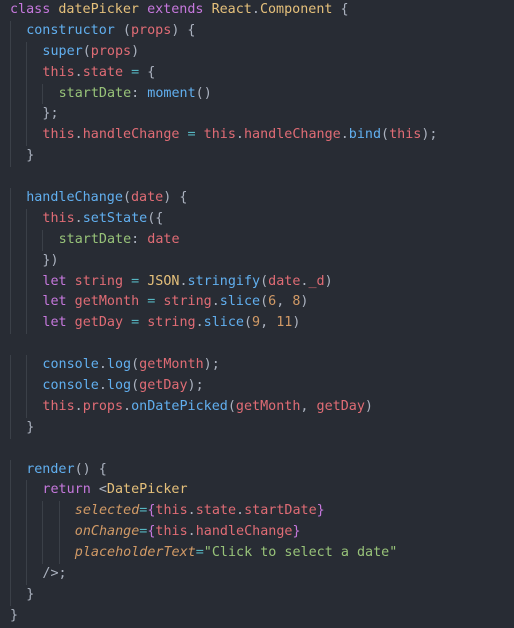 The width and height of the screenshot is (514, 628). I want to click on code-token: ) {, so click(183, 30).